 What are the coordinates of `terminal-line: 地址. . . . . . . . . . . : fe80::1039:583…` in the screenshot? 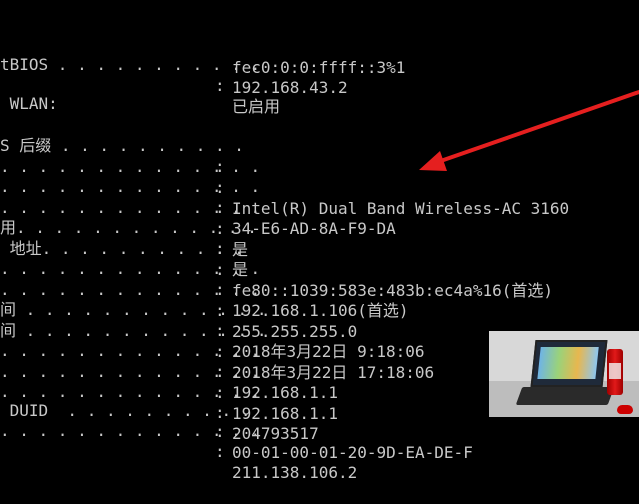 It's located at (276, 269).